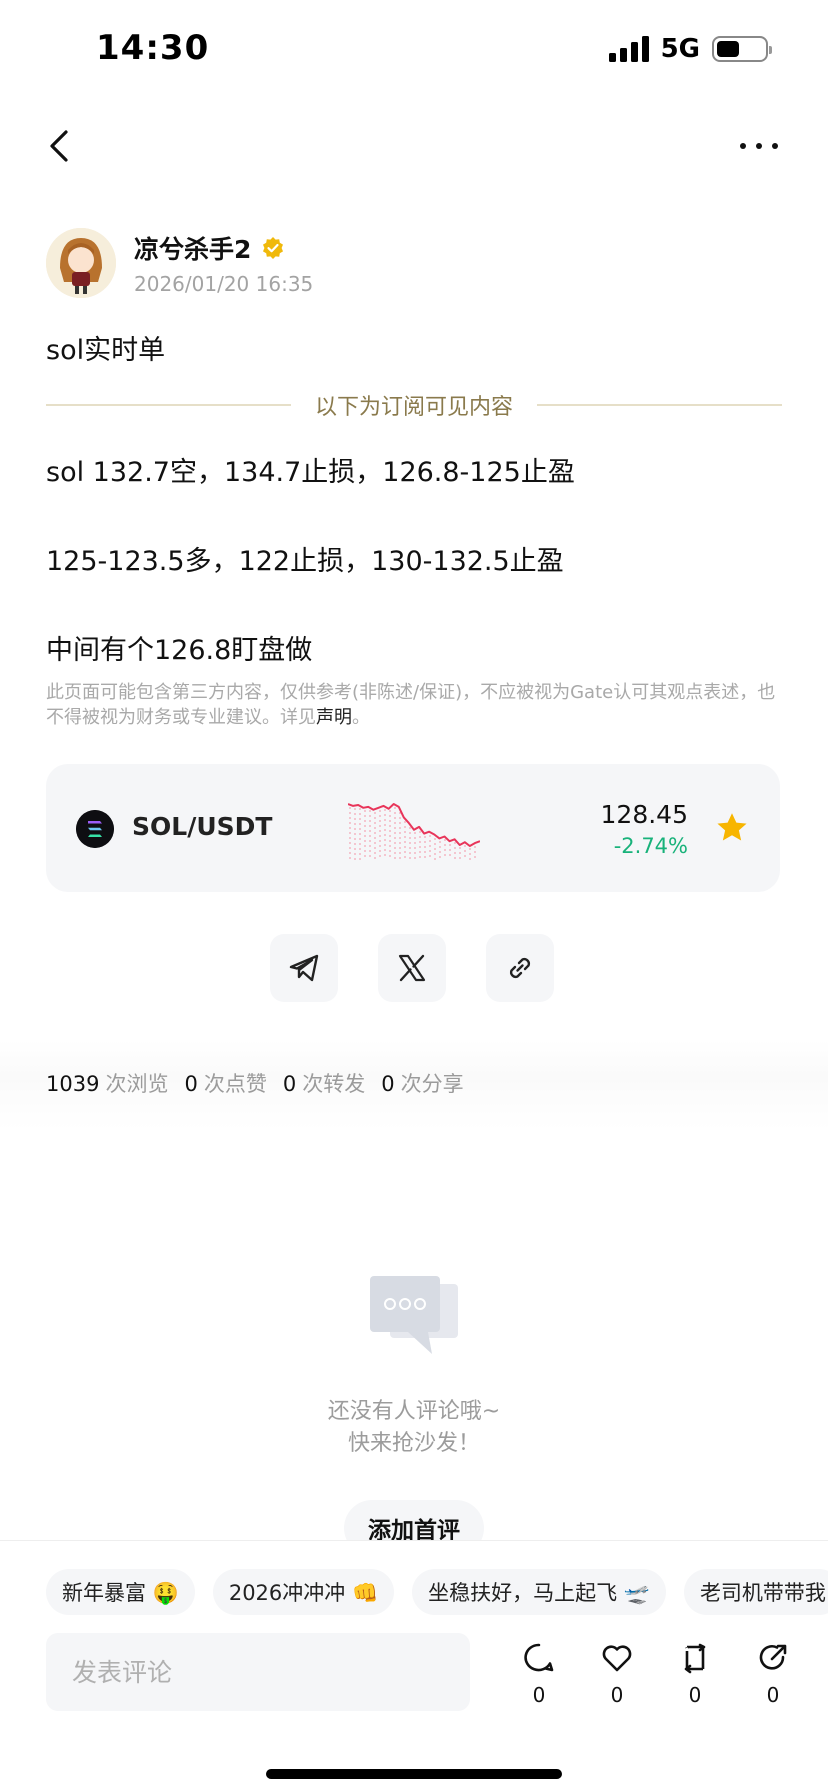 The image size is (828, 1792). What do you see at coordinates (303, 1592) in the screenshot?
I see `quick-reply-chip: 2026冲冲冲 👊` at bounding box center [303, 1592].